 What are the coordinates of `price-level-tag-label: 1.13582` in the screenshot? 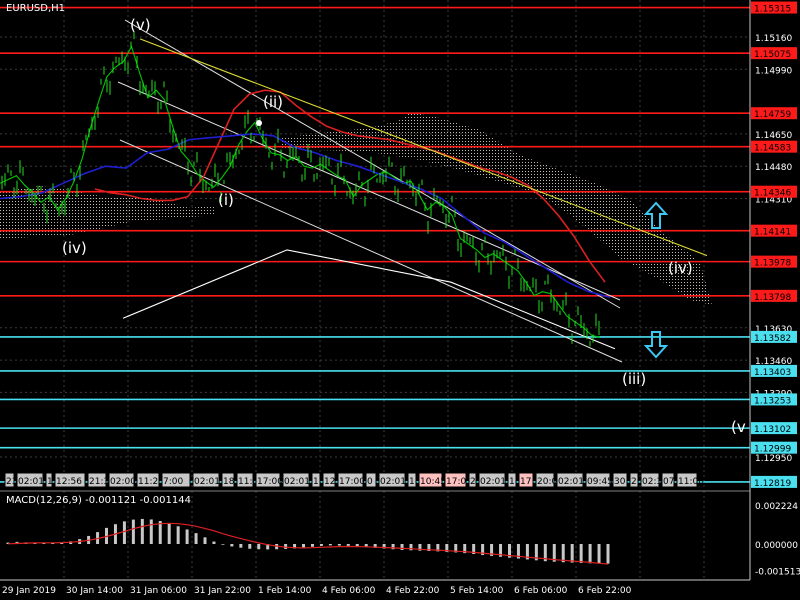 It's located at (772, 339).